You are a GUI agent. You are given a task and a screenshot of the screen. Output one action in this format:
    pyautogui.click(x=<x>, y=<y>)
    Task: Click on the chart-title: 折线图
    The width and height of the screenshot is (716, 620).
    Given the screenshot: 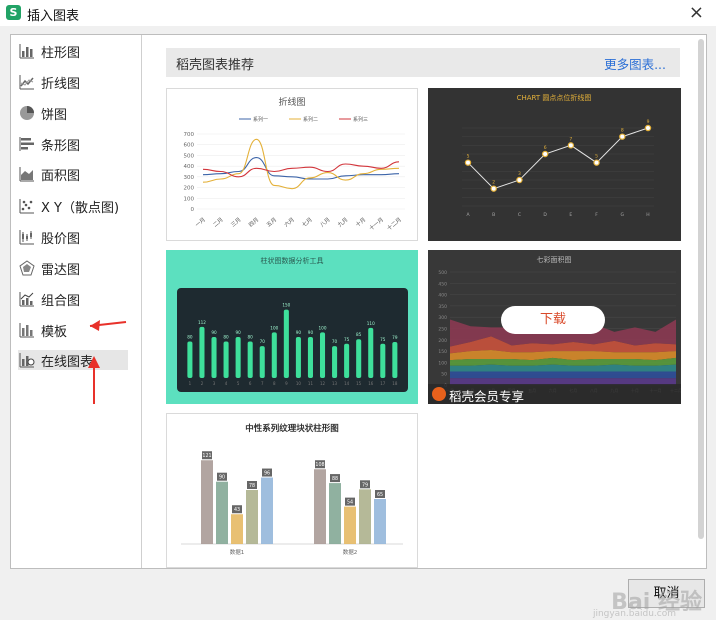 What is the action you would take?
    pyautogui.click(x=291, y=102)
    